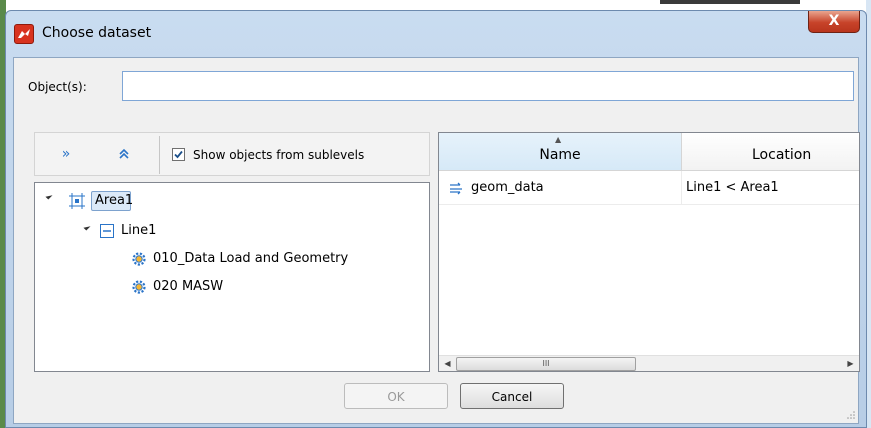 Image resolution: width=871 pixels, height=428 pixels. Describe the element at coordinates (77, 201) in the screenshot. I see `area-icon` at that location.